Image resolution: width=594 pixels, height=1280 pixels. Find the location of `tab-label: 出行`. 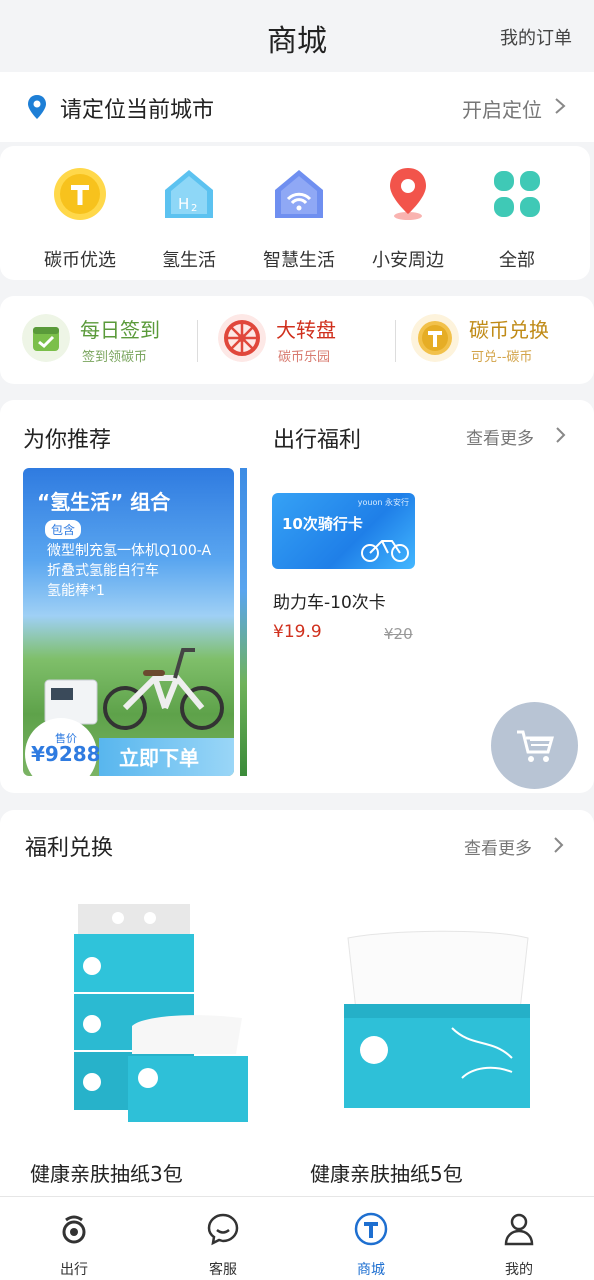

tab-label: 出行 is located at coordinates (74, 1270).